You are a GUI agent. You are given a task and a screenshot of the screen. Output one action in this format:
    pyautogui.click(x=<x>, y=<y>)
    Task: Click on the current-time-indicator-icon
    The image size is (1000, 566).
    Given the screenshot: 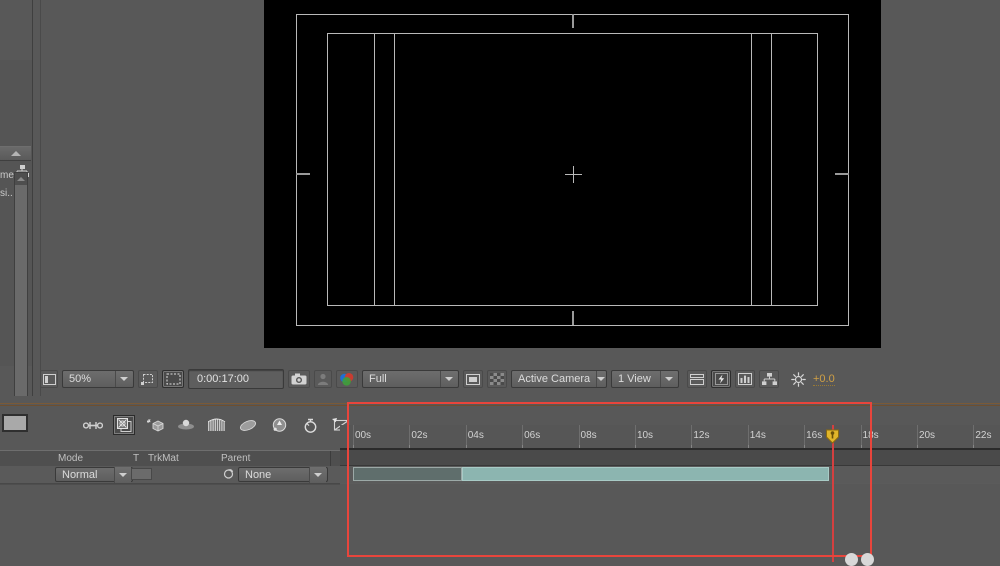 What is the action you would take?
    pyautogui.click(x=832, y=436)
    